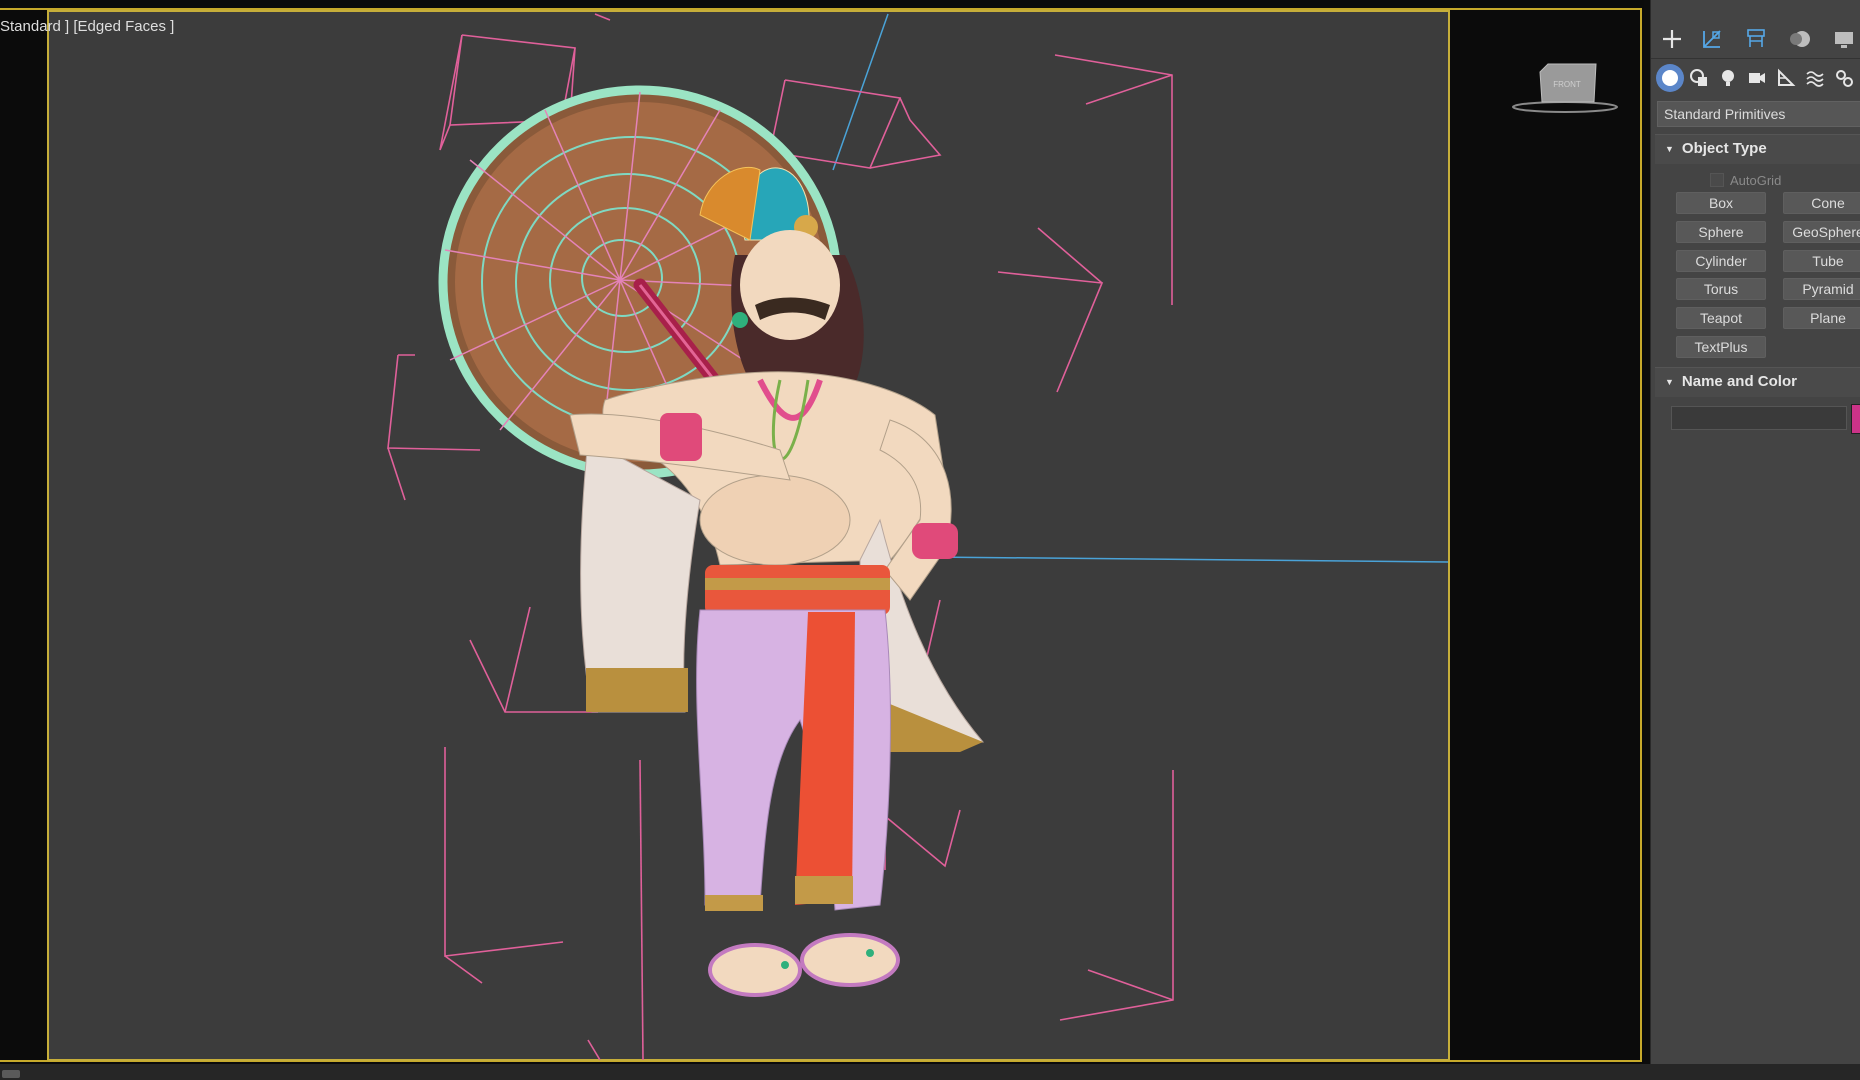 This screenshot has width=1860, height=1080. I want to click on tube-button: Tube, so click(1821, 261).